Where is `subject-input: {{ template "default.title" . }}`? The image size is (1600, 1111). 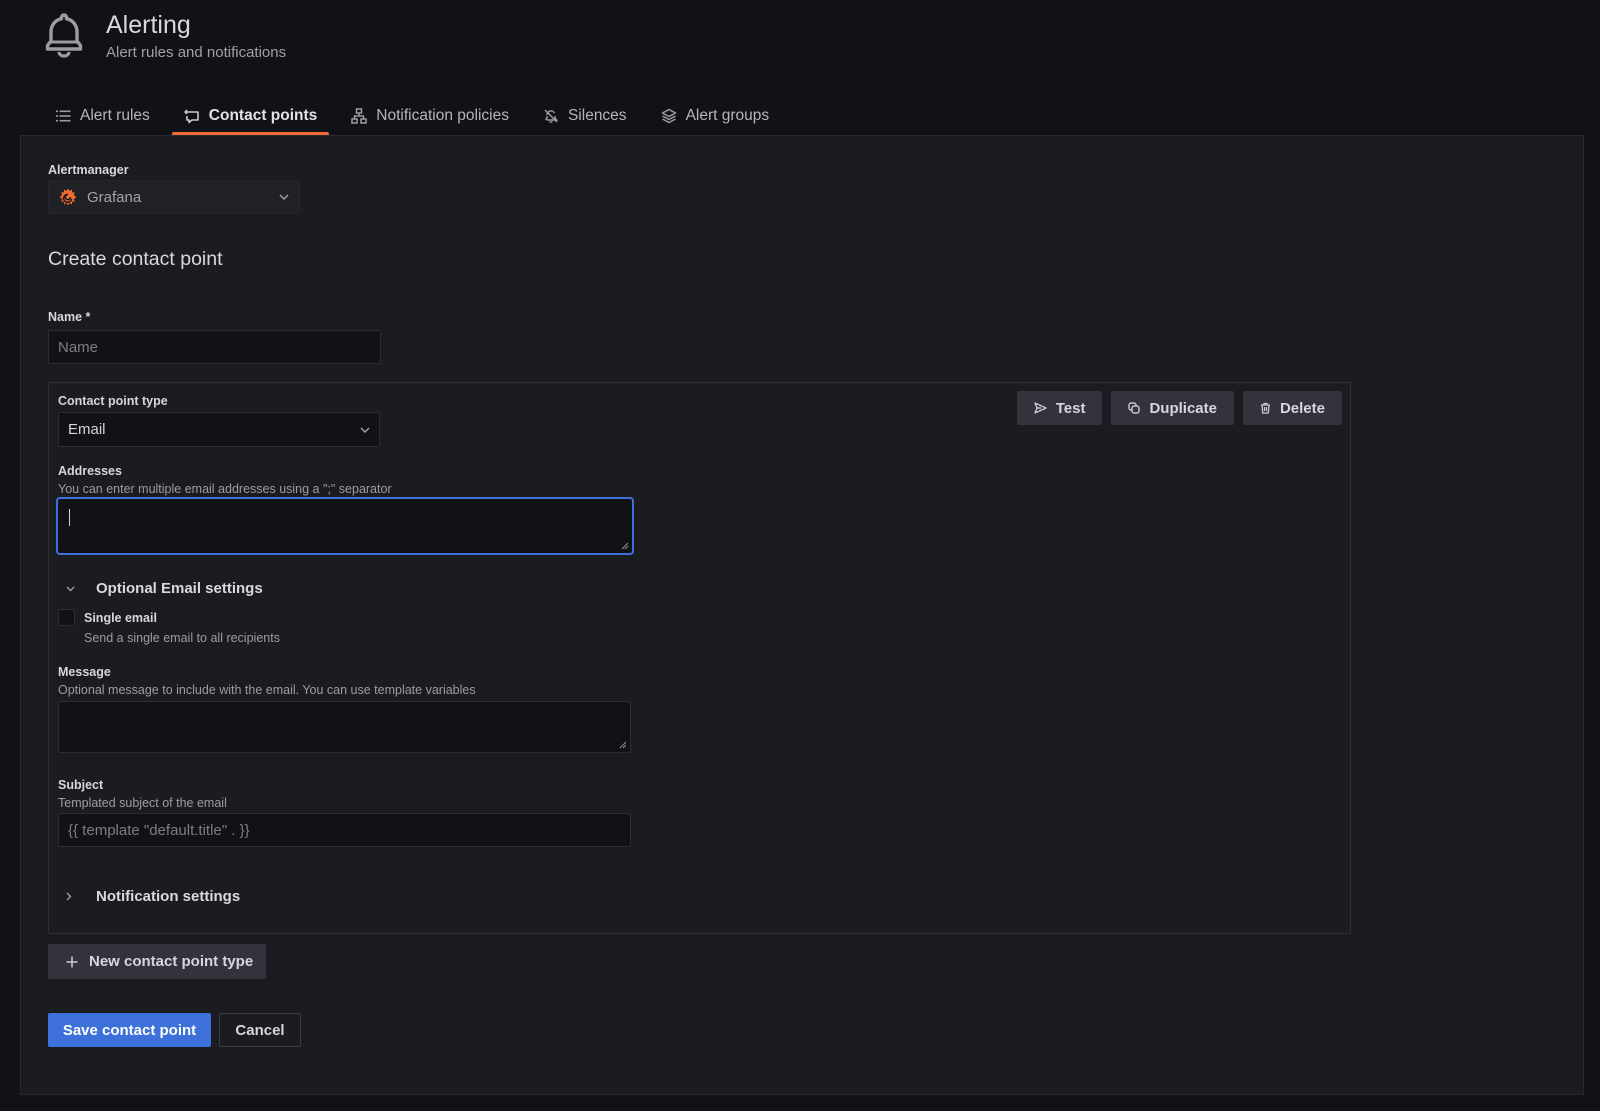
subject-input: {{ template "default.title" . }} is located at coordinates (344, 830).